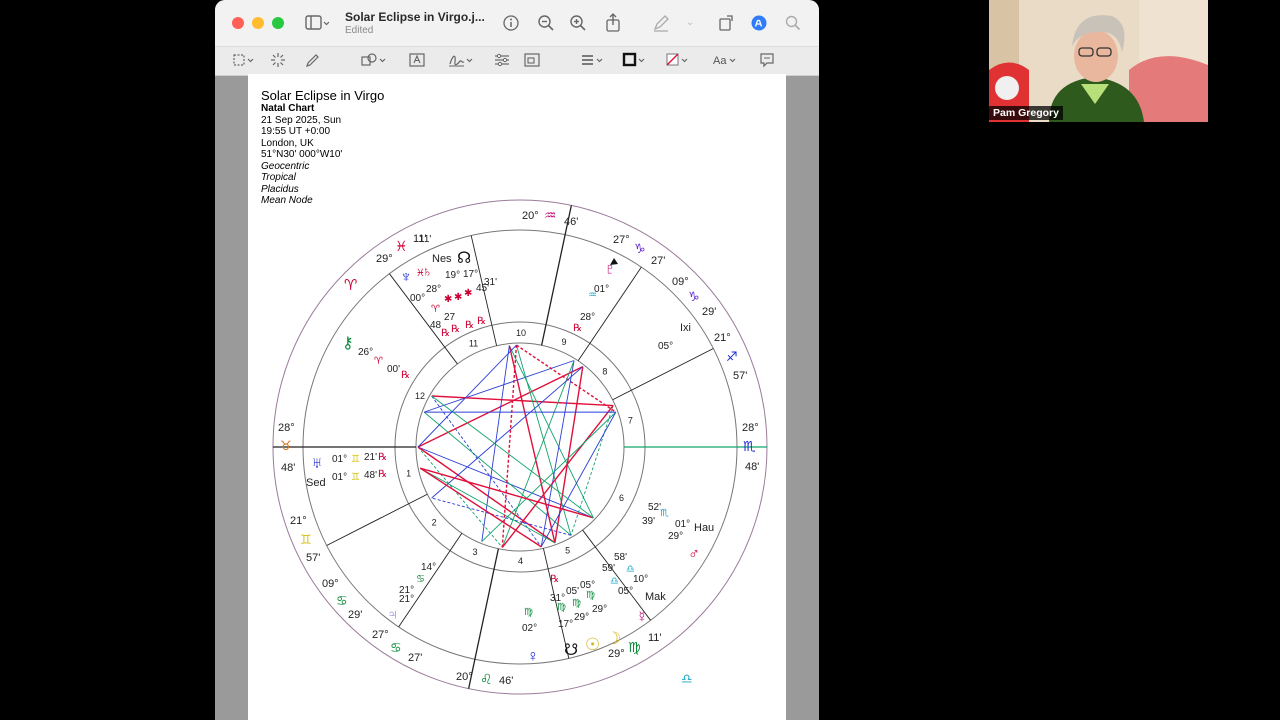 The image size is (1280, 720). What do you see at coordinates (593, 62) in the screenshot?
I see `shape-style-icon` at bounding box center [593, 62].